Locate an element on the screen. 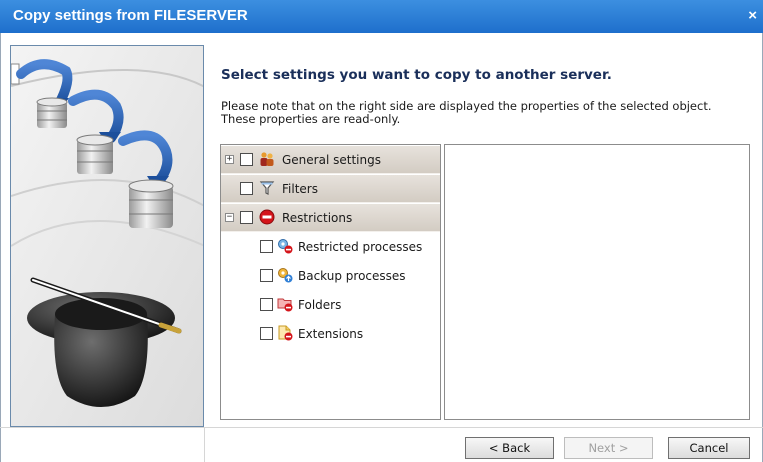 This screenshot has width=763, height=462. restricted-folder-icon is located at coordinates (285, 304).